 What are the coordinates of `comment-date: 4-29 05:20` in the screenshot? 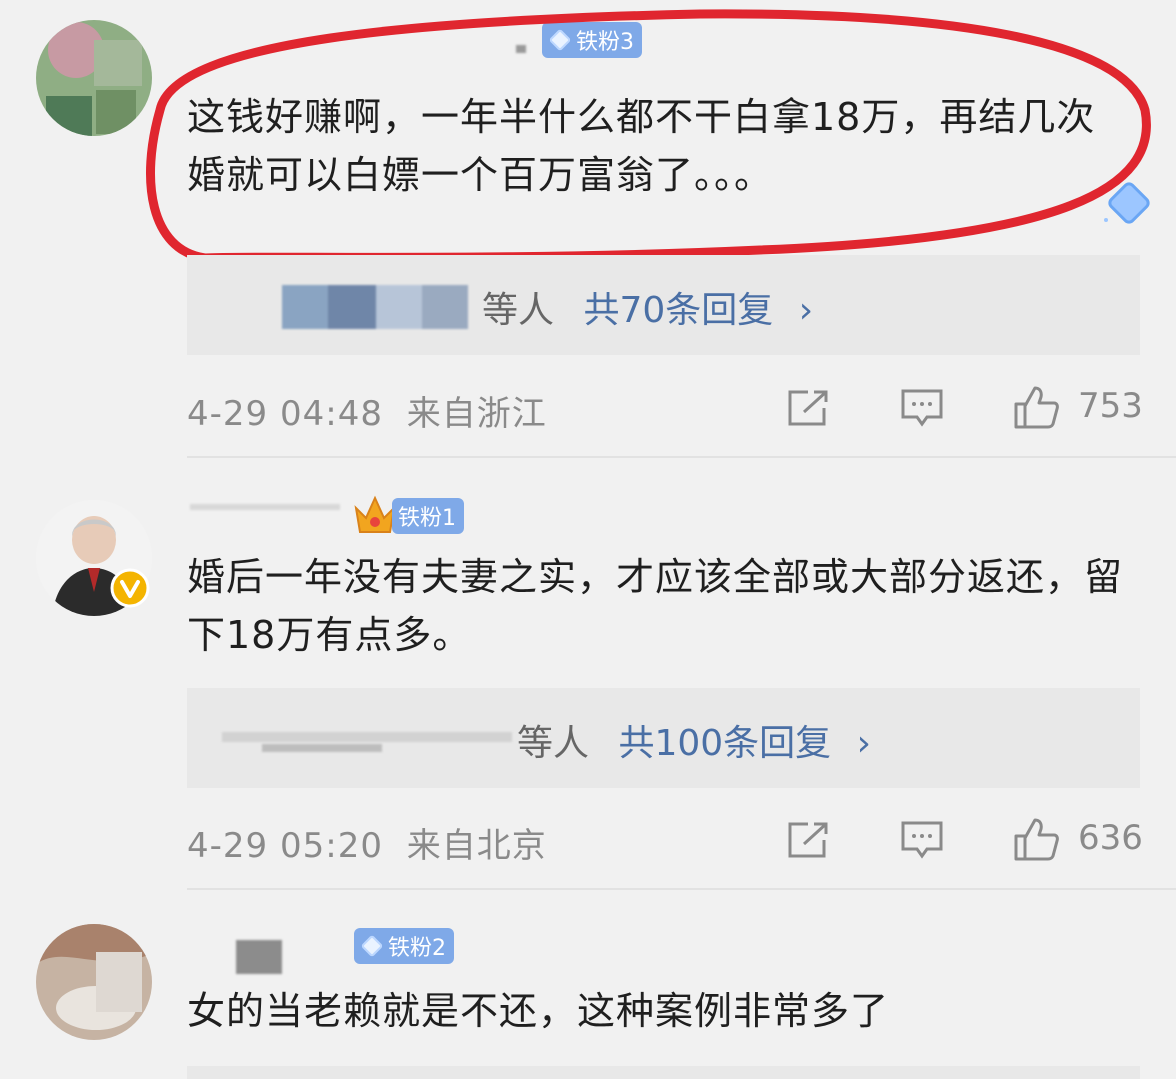 It's located at (285, 846).